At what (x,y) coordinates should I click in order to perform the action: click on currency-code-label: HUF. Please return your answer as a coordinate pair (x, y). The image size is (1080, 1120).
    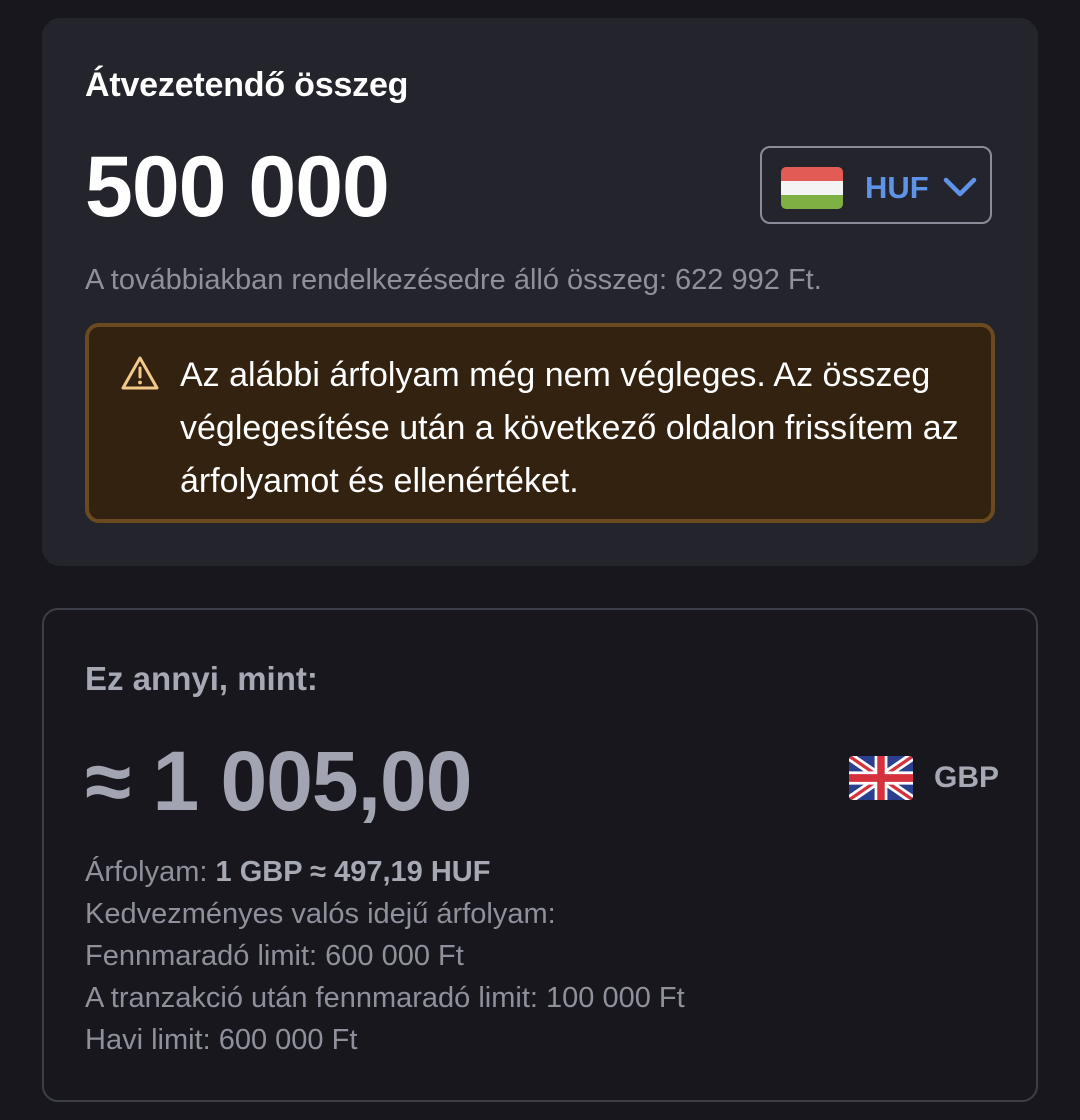
    Looking at the image, I should click on (897, 187).